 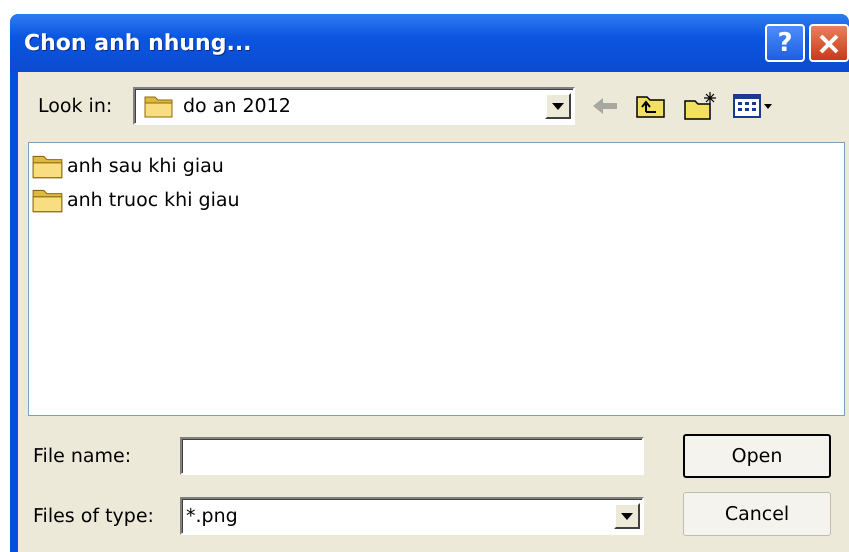 I want to click on view-menu-icon, so click(x=753, y=106).